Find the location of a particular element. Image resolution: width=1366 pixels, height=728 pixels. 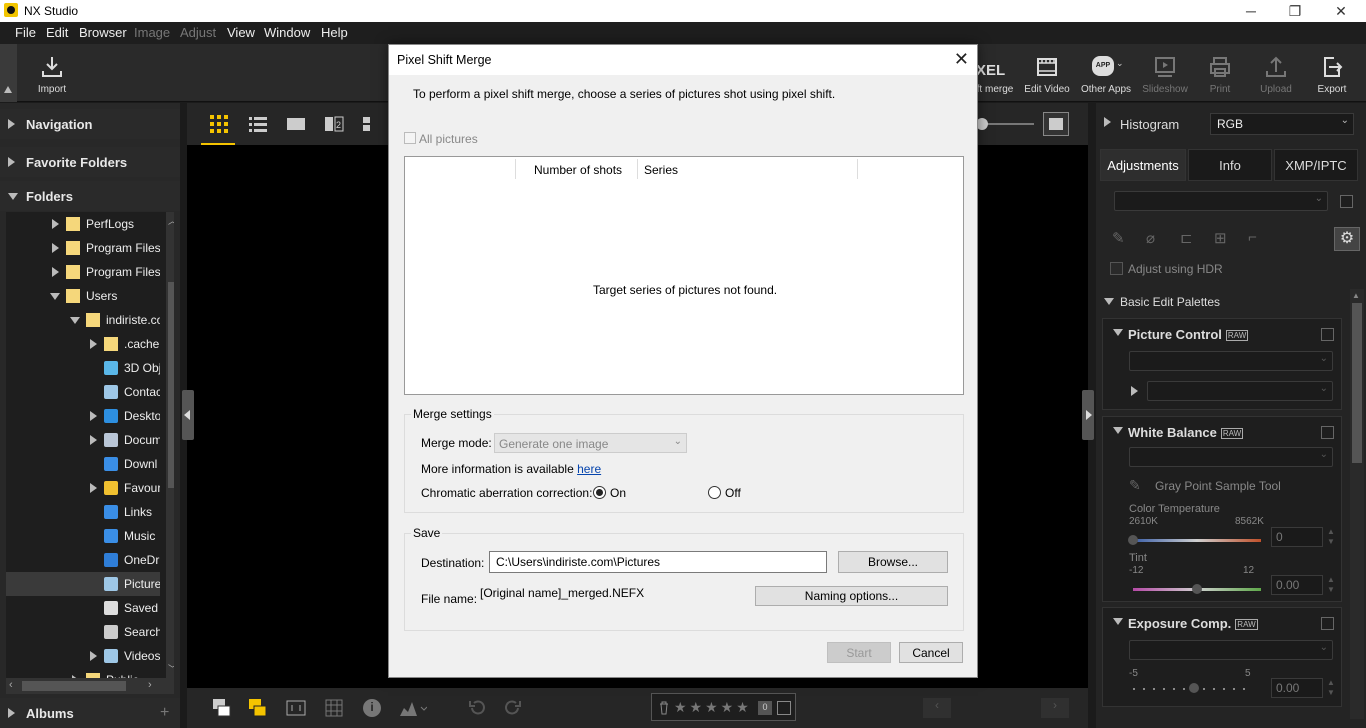

column-series: Series is located at coordinates (661, 170).